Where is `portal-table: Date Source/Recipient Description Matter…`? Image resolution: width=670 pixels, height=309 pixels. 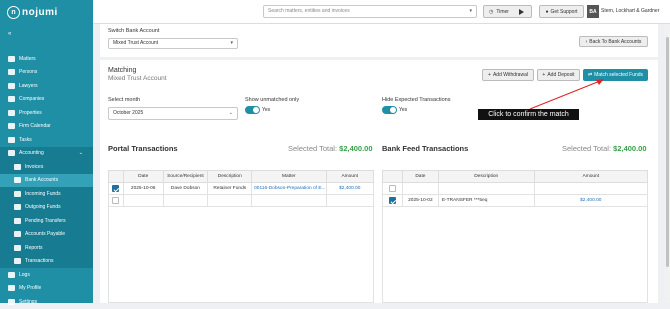
portal-table: Date Source/Recipient Description Matter… is located at coordinates (241, 188).